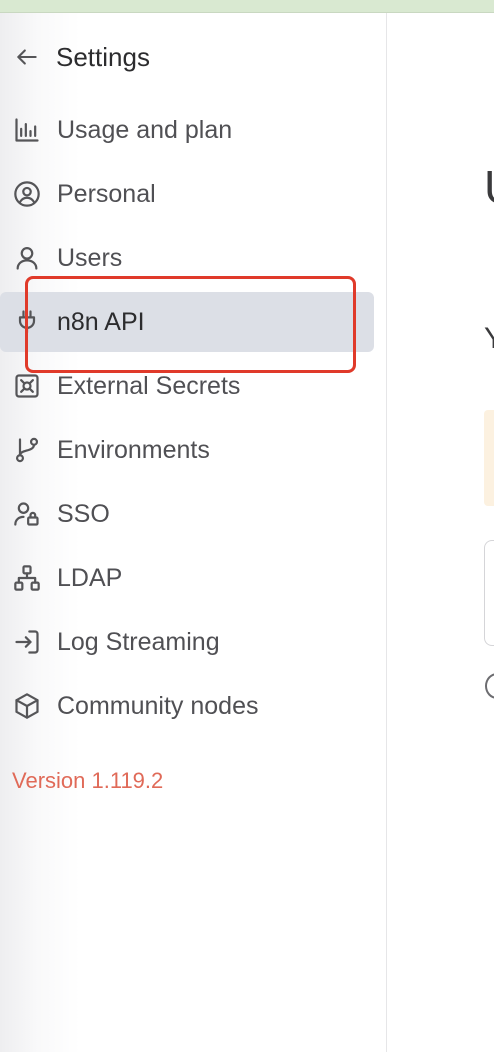 The width and height of the screenshot is (494, 1052). I want to click on page-heading-fragment: U, so click(489, 187).